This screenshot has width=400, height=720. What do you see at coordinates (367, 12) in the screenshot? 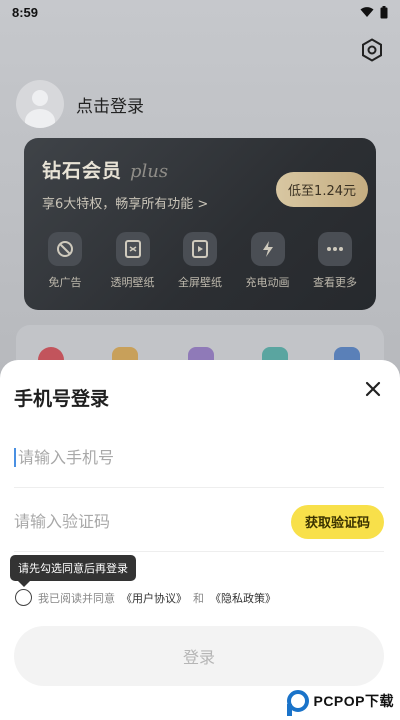
I see `wifi-icon` at bounding box center [367, 12].